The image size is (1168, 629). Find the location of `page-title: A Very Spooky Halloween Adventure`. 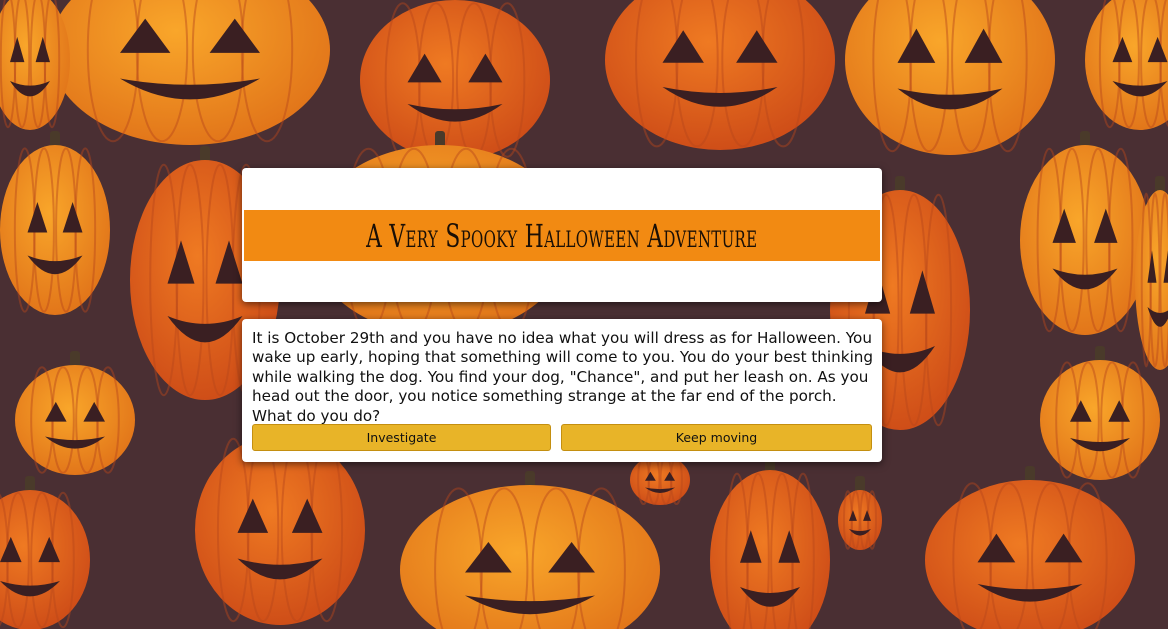

page-title: A Very Spooky Halloween Adventure is located at coordinates (562, 235).